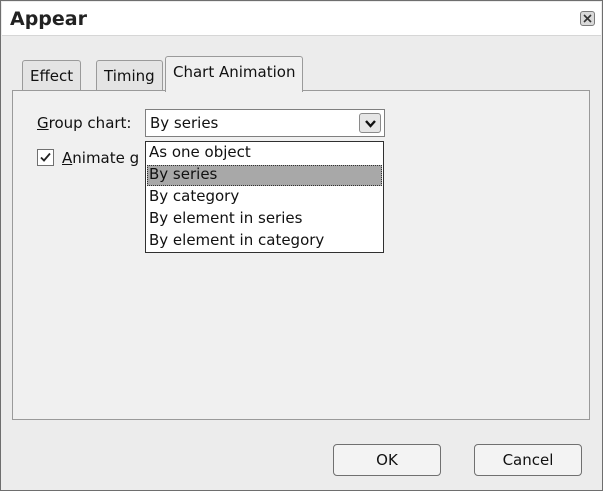  Describe the element at coordinates (52, 75) in the screenshot. I see `tab-effect: Effect` at that location.